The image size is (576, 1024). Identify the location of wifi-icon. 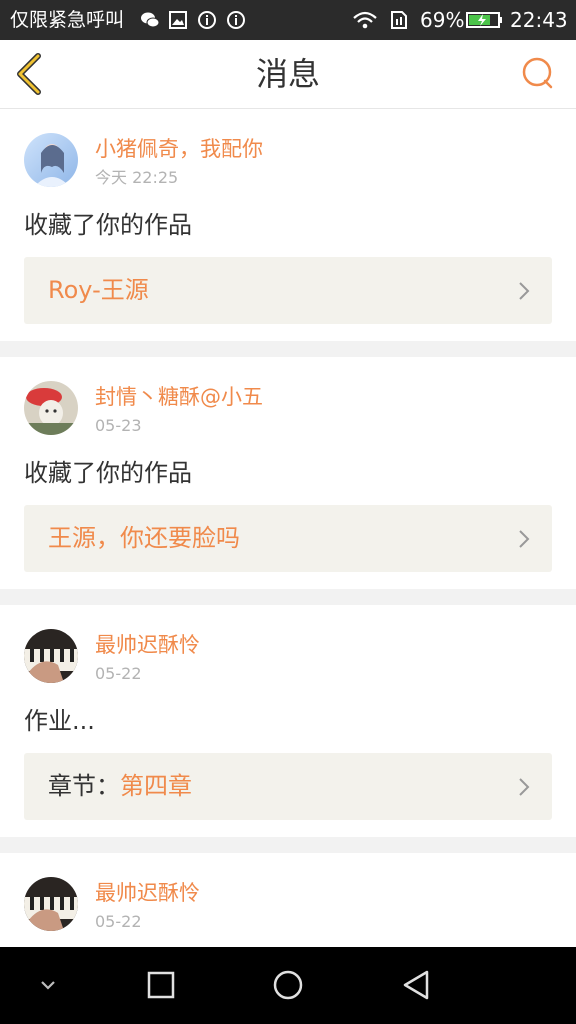
(365, 20).